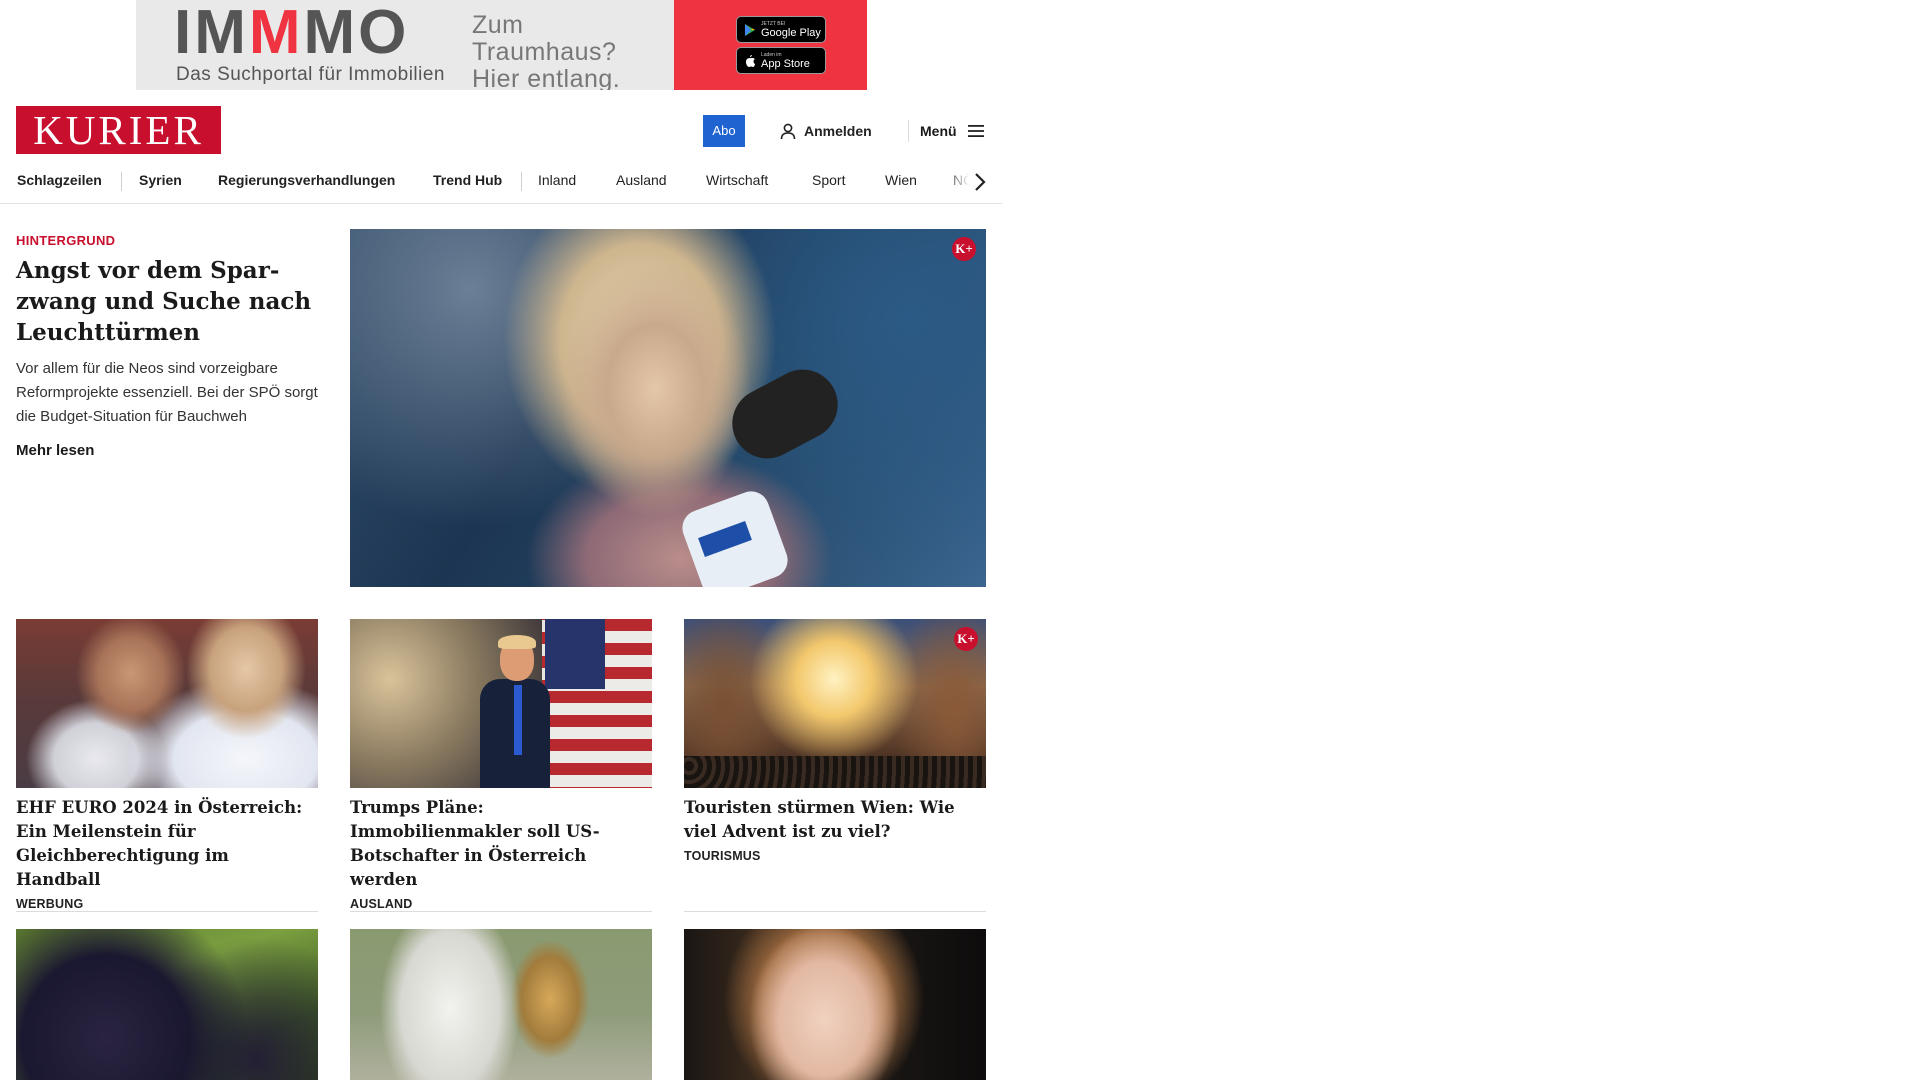  Describe the element at coordinates (66, 240) in the screenshot. I see `lead-kicker: HINTERGRUND` at that location.